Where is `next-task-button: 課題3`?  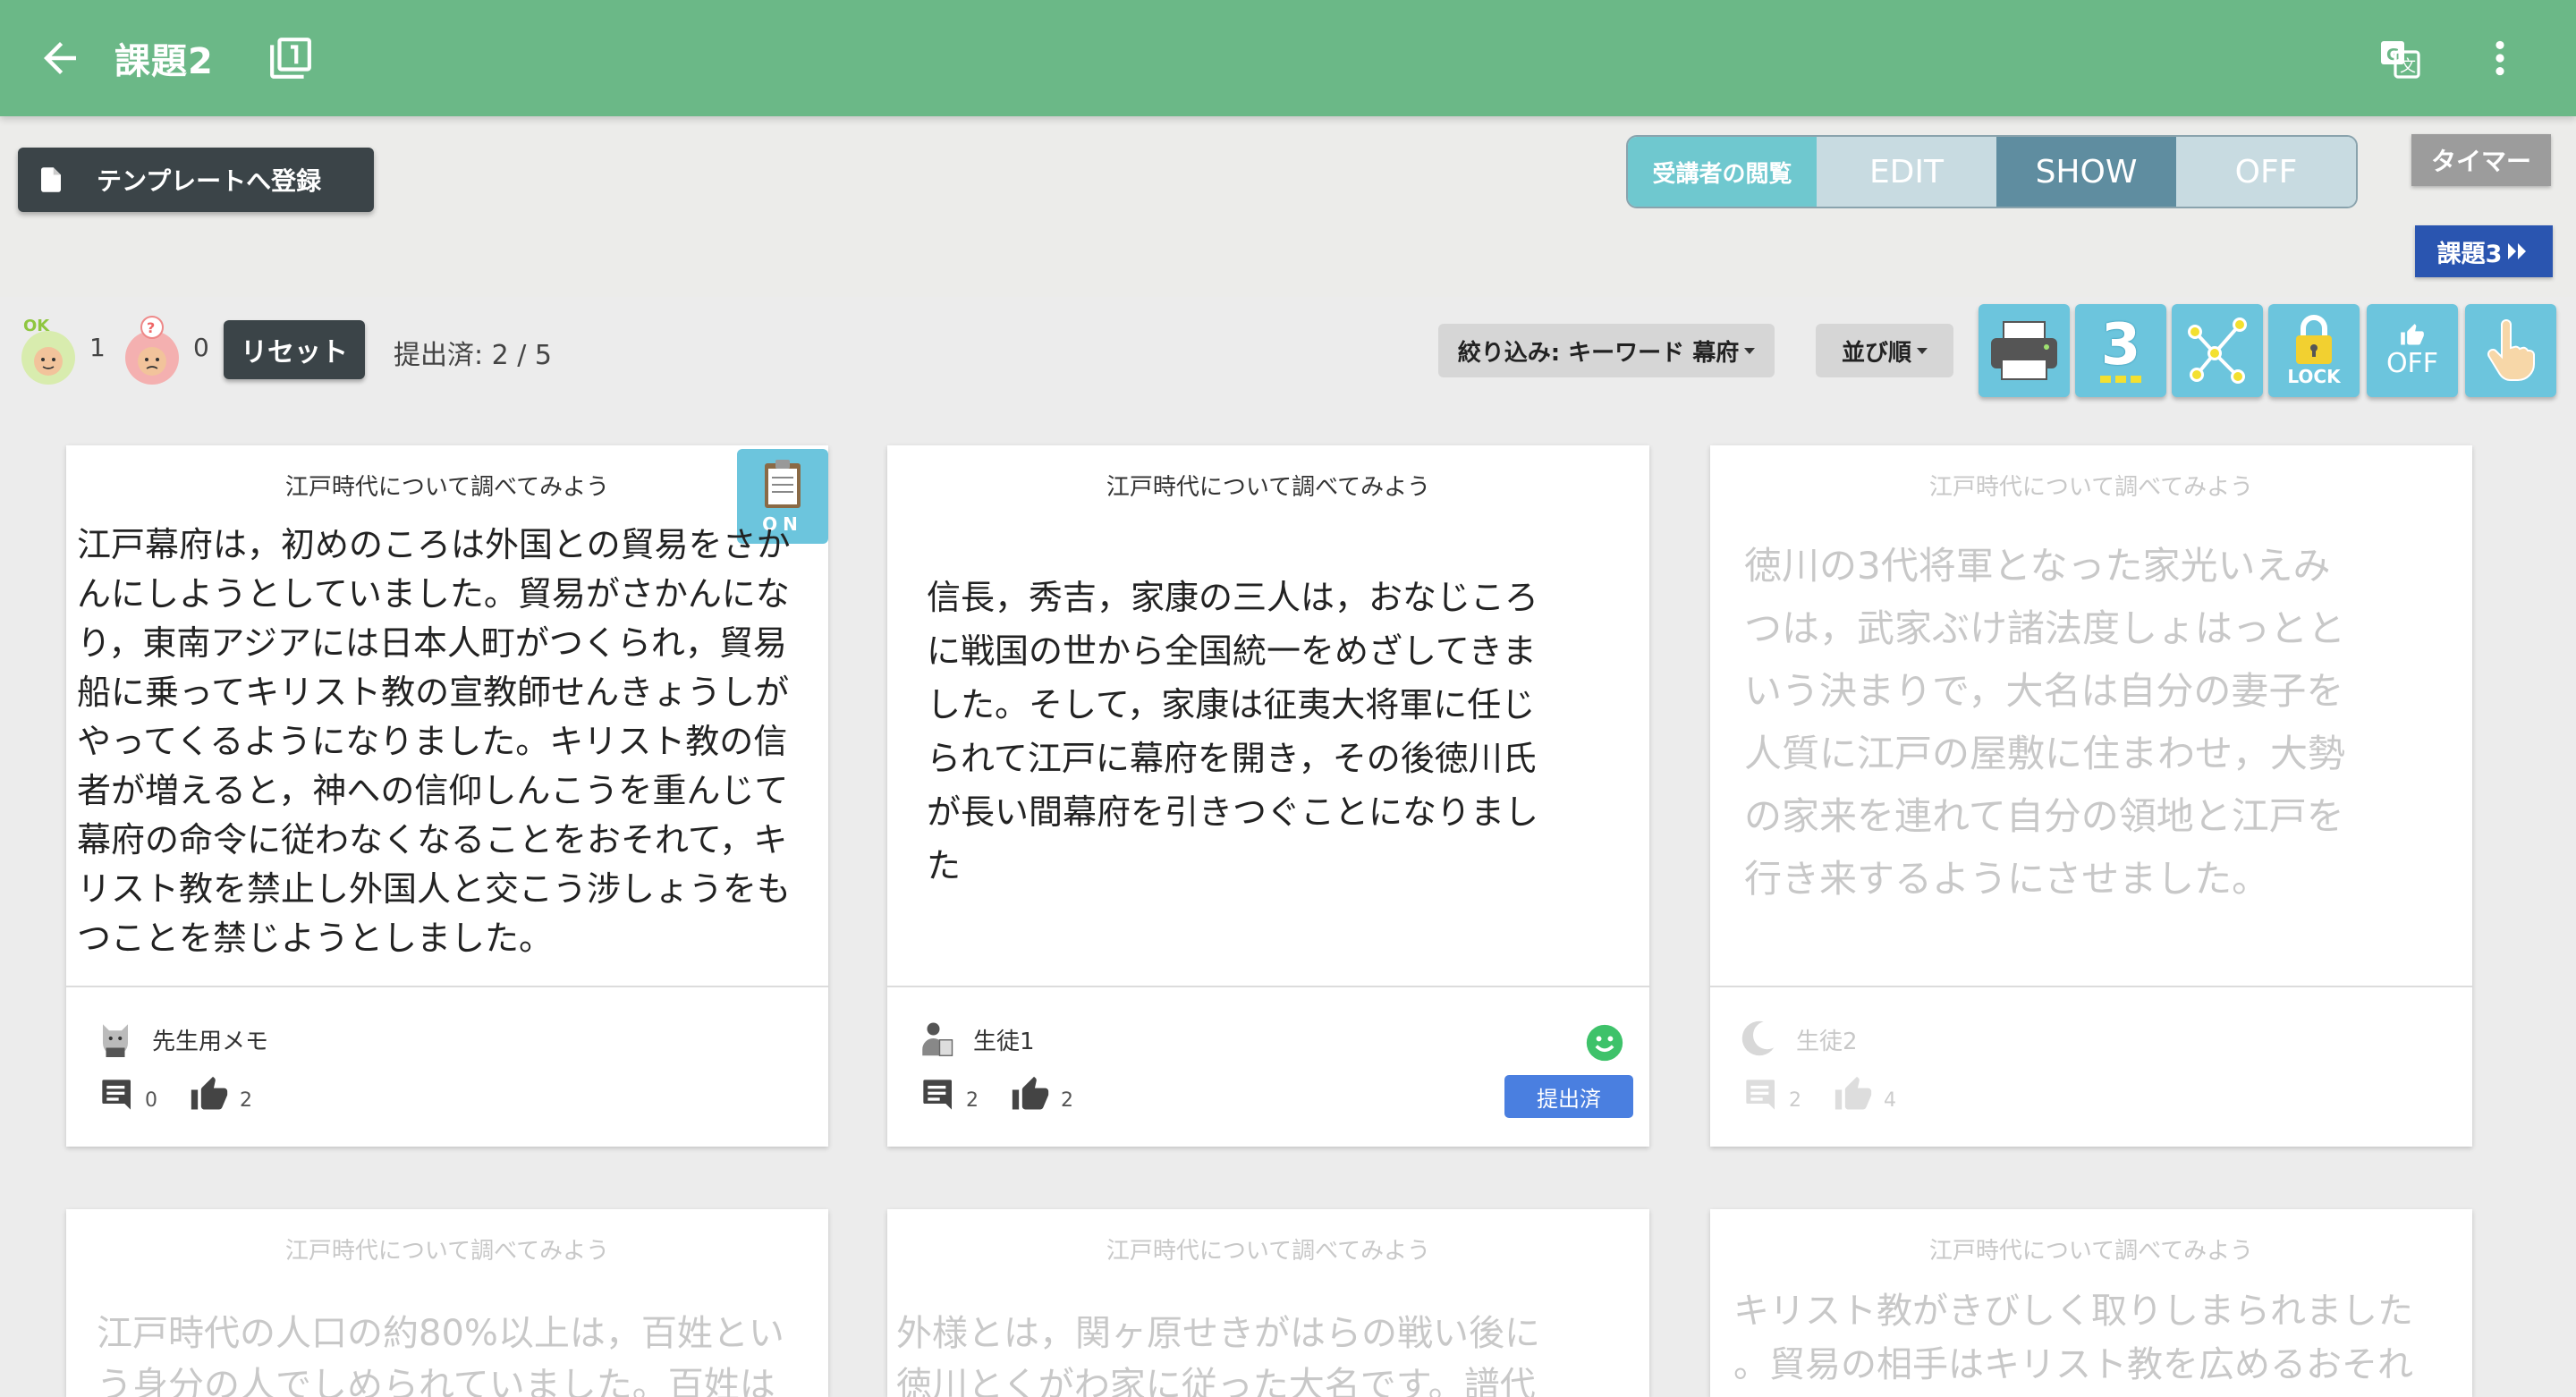 next-task-button: 課題3 is located at coordinates (2484, 251).